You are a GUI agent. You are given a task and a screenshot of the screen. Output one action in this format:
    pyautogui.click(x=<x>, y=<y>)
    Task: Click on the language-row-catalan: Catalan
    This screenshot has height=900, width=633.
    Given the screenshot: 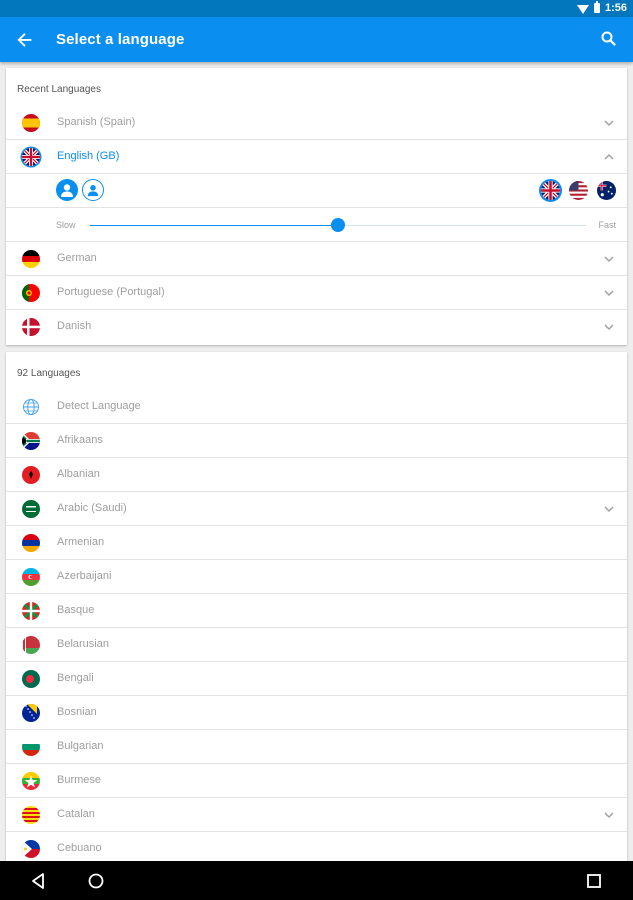 What is the action you would take?
    pyautogui.click(x=316, y=814)
    